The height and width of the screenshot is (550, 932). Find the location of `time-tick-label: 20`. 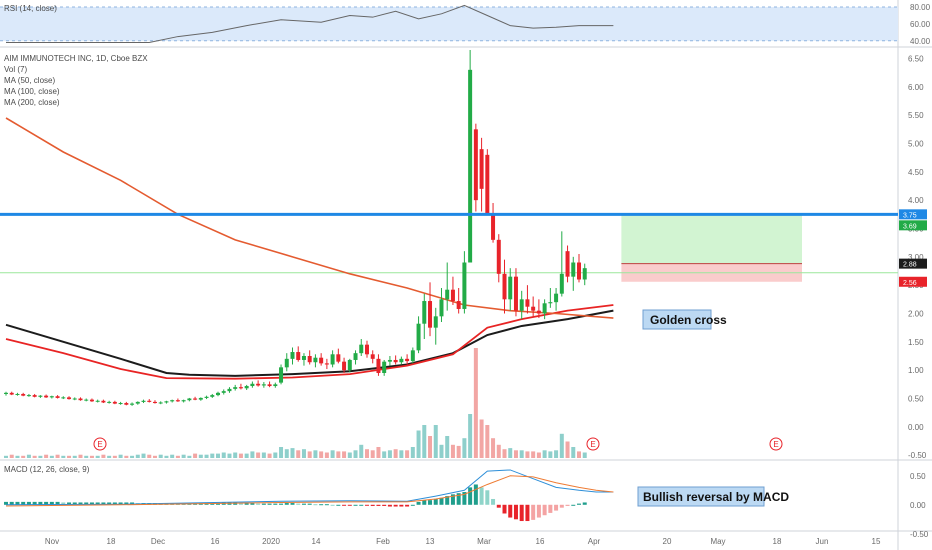

time-tick-label: 20 is located at coordinates (667, 541).